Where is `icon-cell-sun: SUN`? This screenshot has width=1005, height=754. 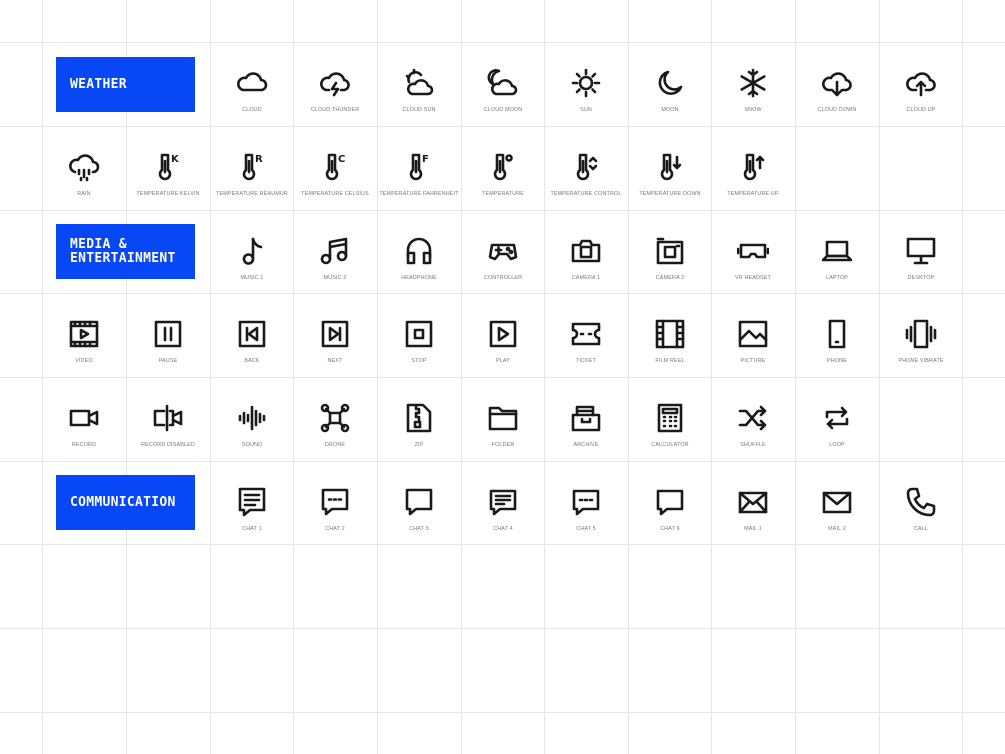 icon-cell-sun: SUN is located at coordinates (586, 84).